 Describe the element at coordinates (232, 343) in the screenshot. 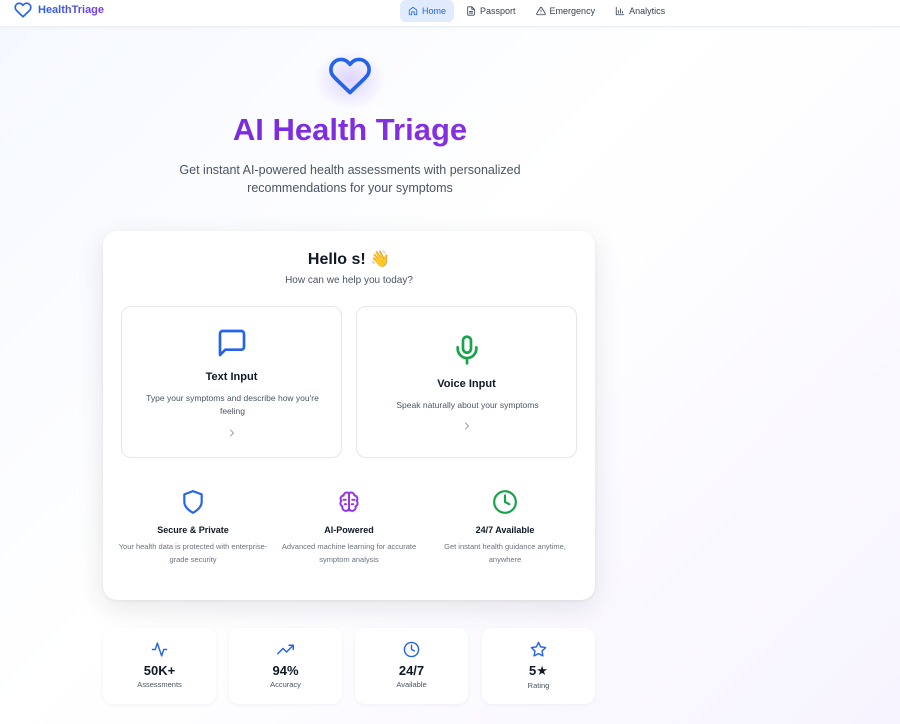

I see `chat-bubble-icon` at that location.